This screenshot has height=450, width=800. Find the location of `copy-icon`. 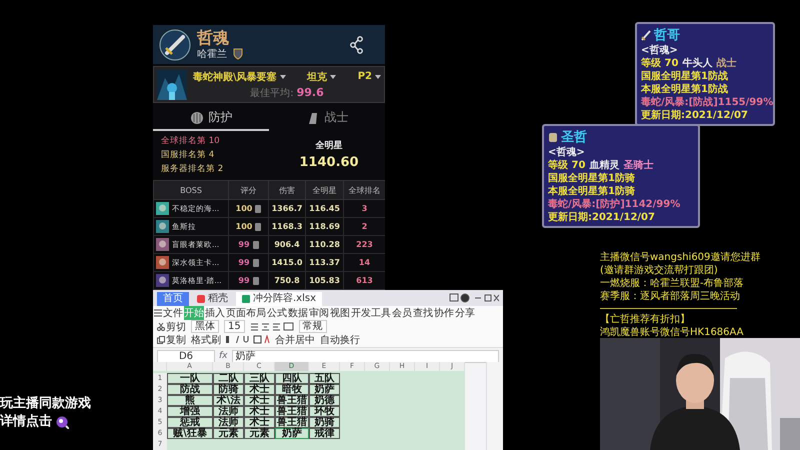

copy-icon is located at coordinates (161, 340).